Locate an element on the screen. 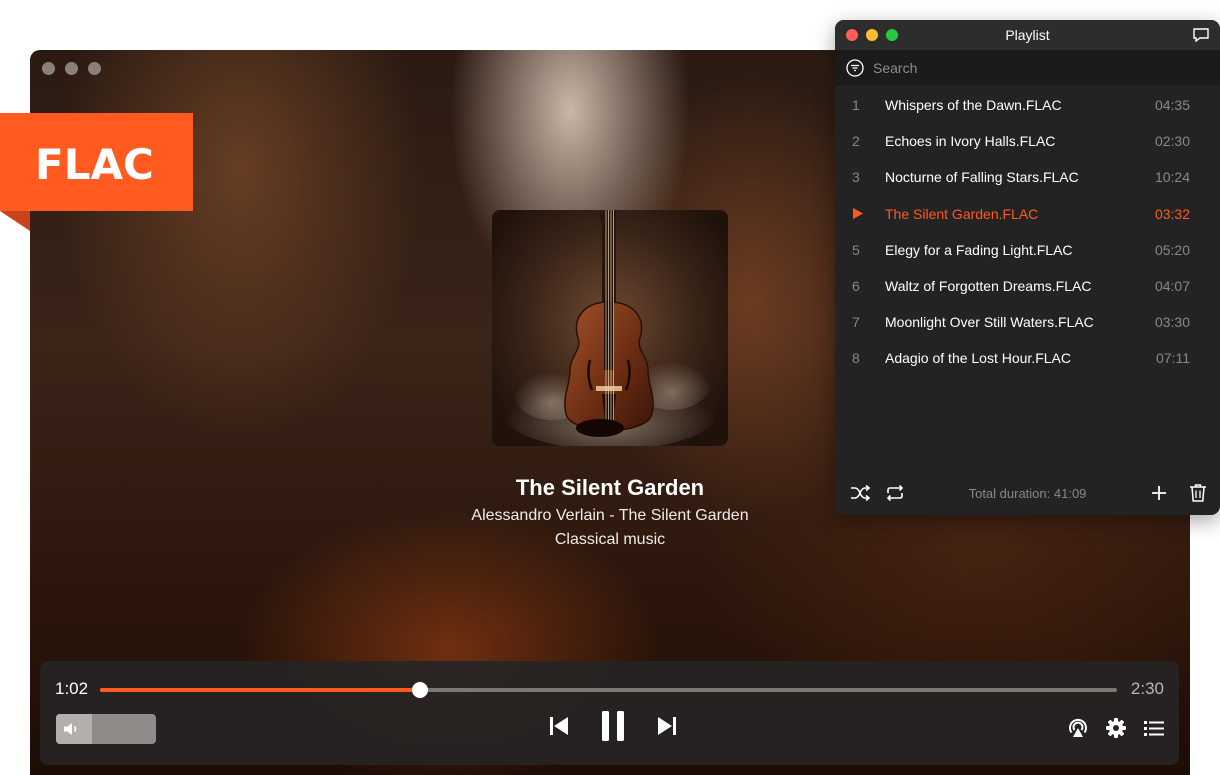 The image size is (1220, 775). violin-artwork is located at coordinates (610, 328).